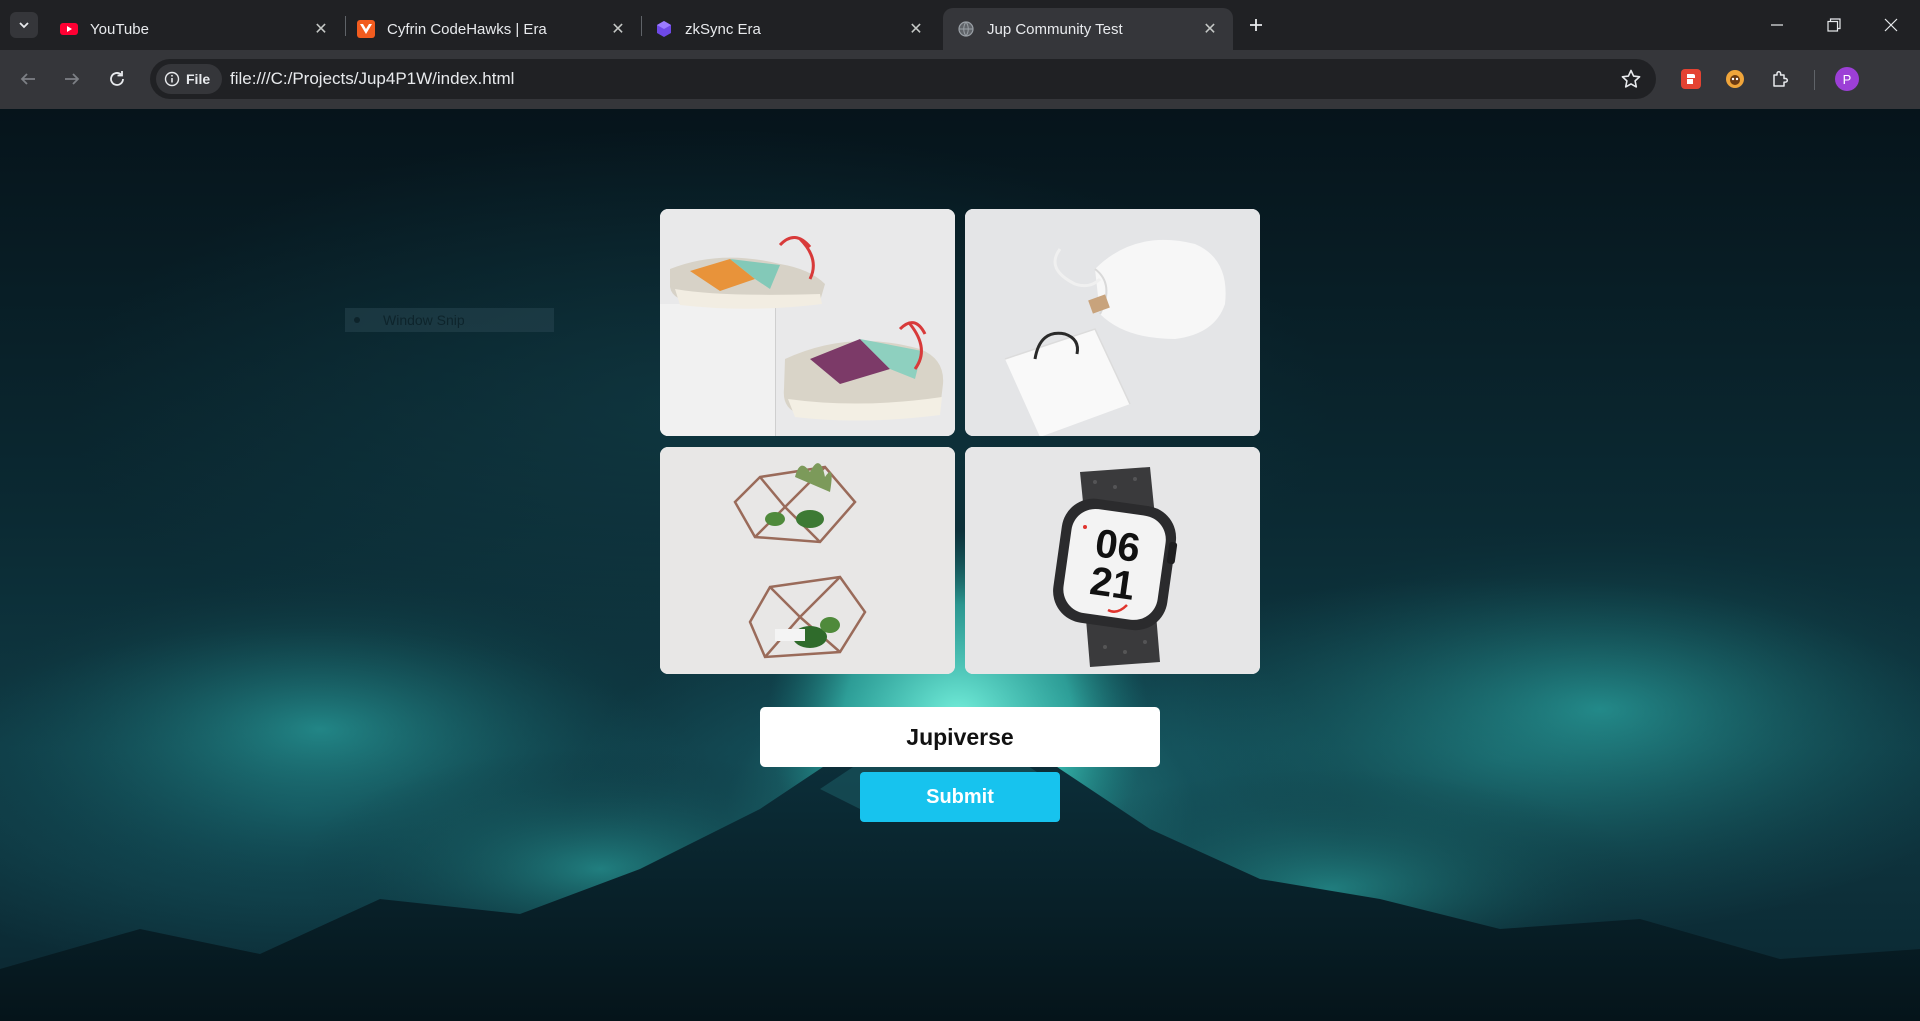 The image size is (1920, 1021). I want to click on tab-title: Jup Community Test, so click(1055, 29).